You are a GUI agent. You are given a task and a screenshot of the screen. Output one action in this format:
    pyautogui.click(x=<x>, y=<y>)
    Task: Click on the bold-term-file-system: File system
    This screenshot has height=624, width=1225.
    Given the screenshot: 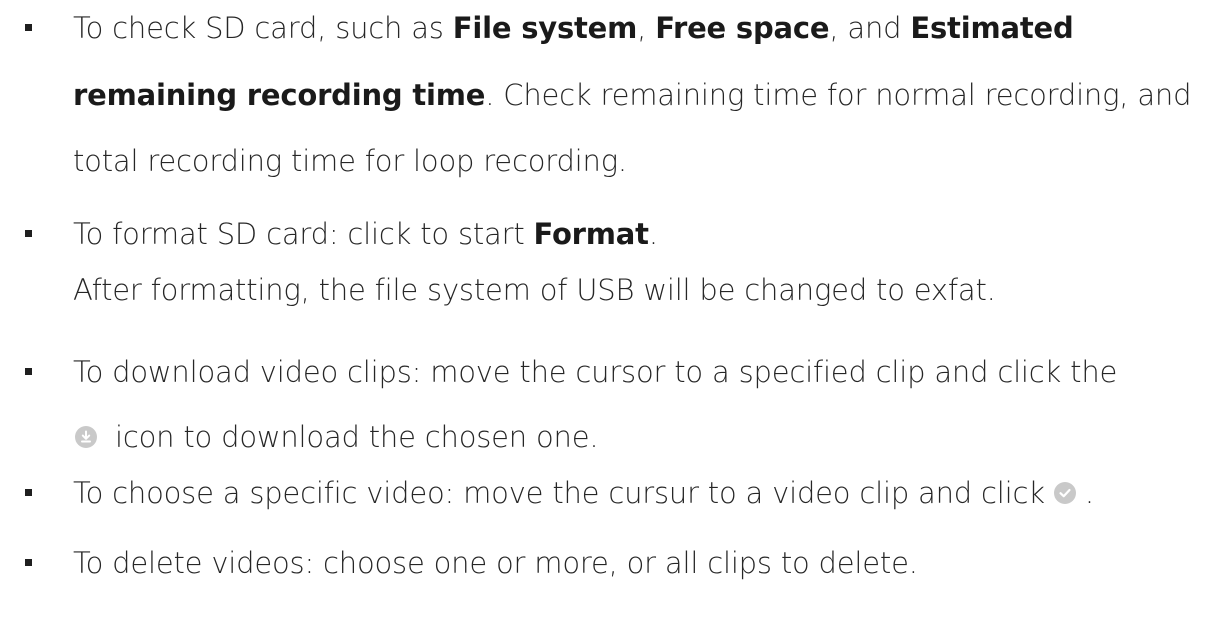 What is the action you would take?
    pyautogui.click(x=545, y=28)
    